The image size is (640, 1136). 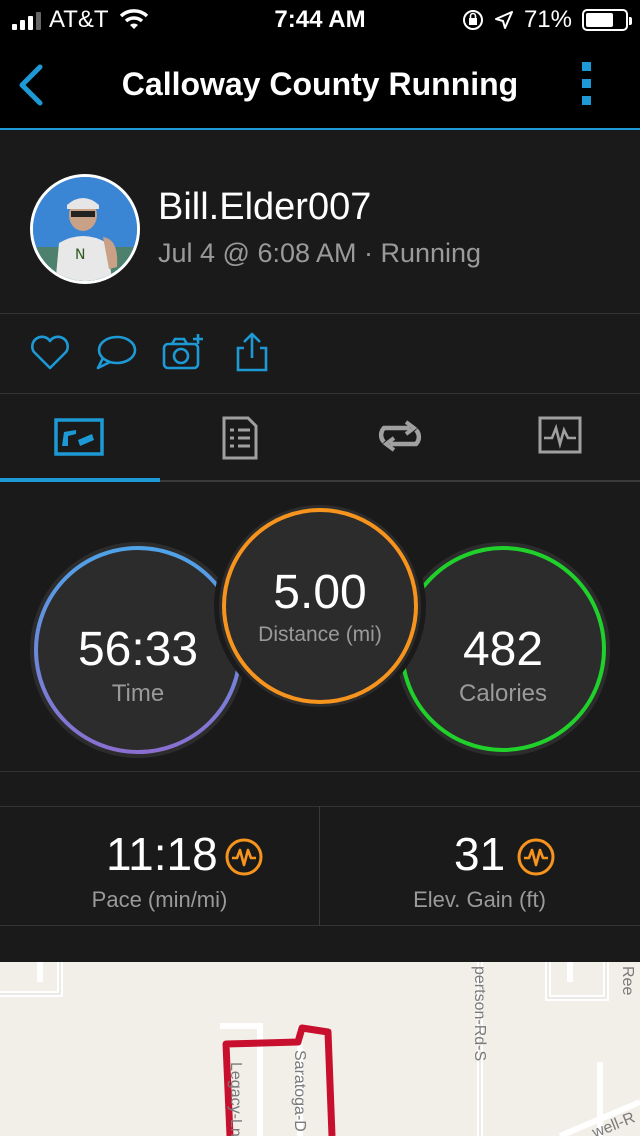 I want to click on nav-bar: Calloway County Running, so click(x=320, y=85).